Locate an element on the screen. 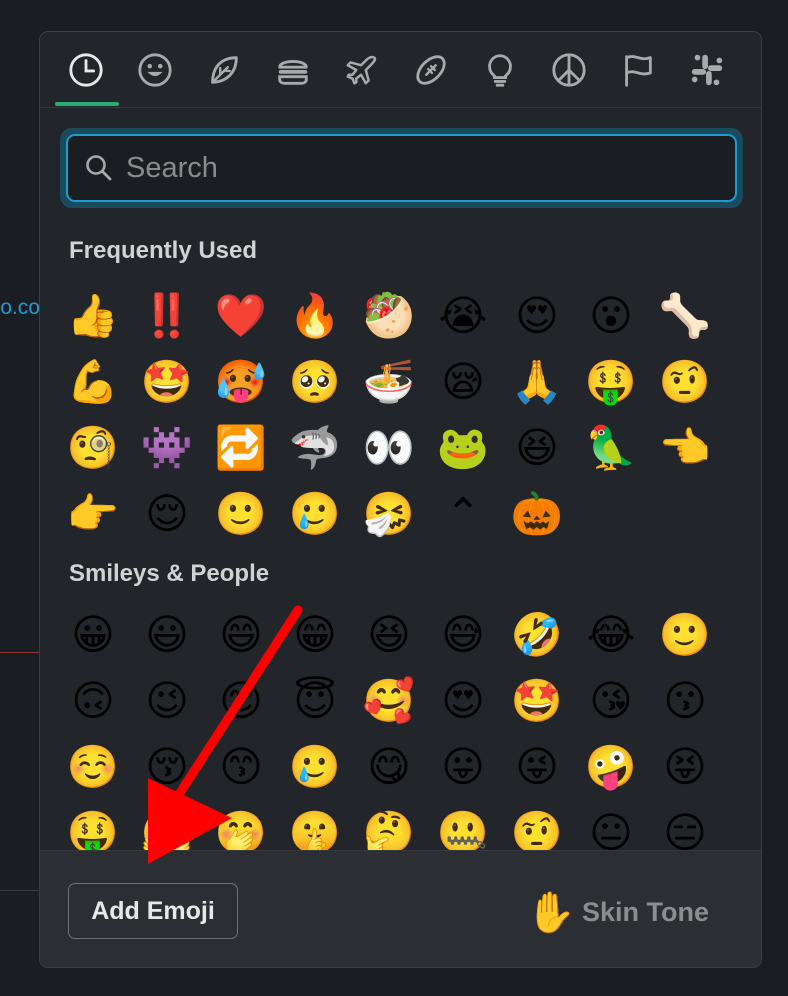  burger-icon is located at coordinates (293, 72).